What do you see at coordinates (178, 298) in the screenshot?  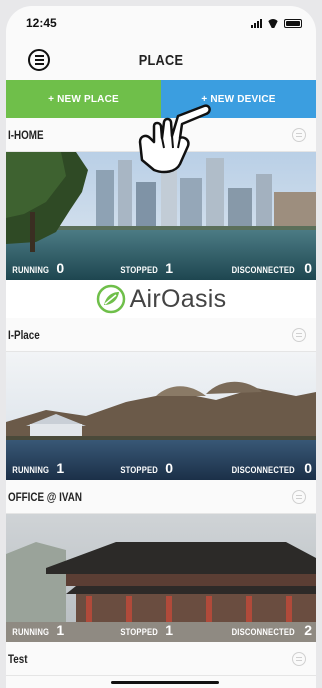 I see `brand-name: AirOasis` at bounding box center [178, 298].